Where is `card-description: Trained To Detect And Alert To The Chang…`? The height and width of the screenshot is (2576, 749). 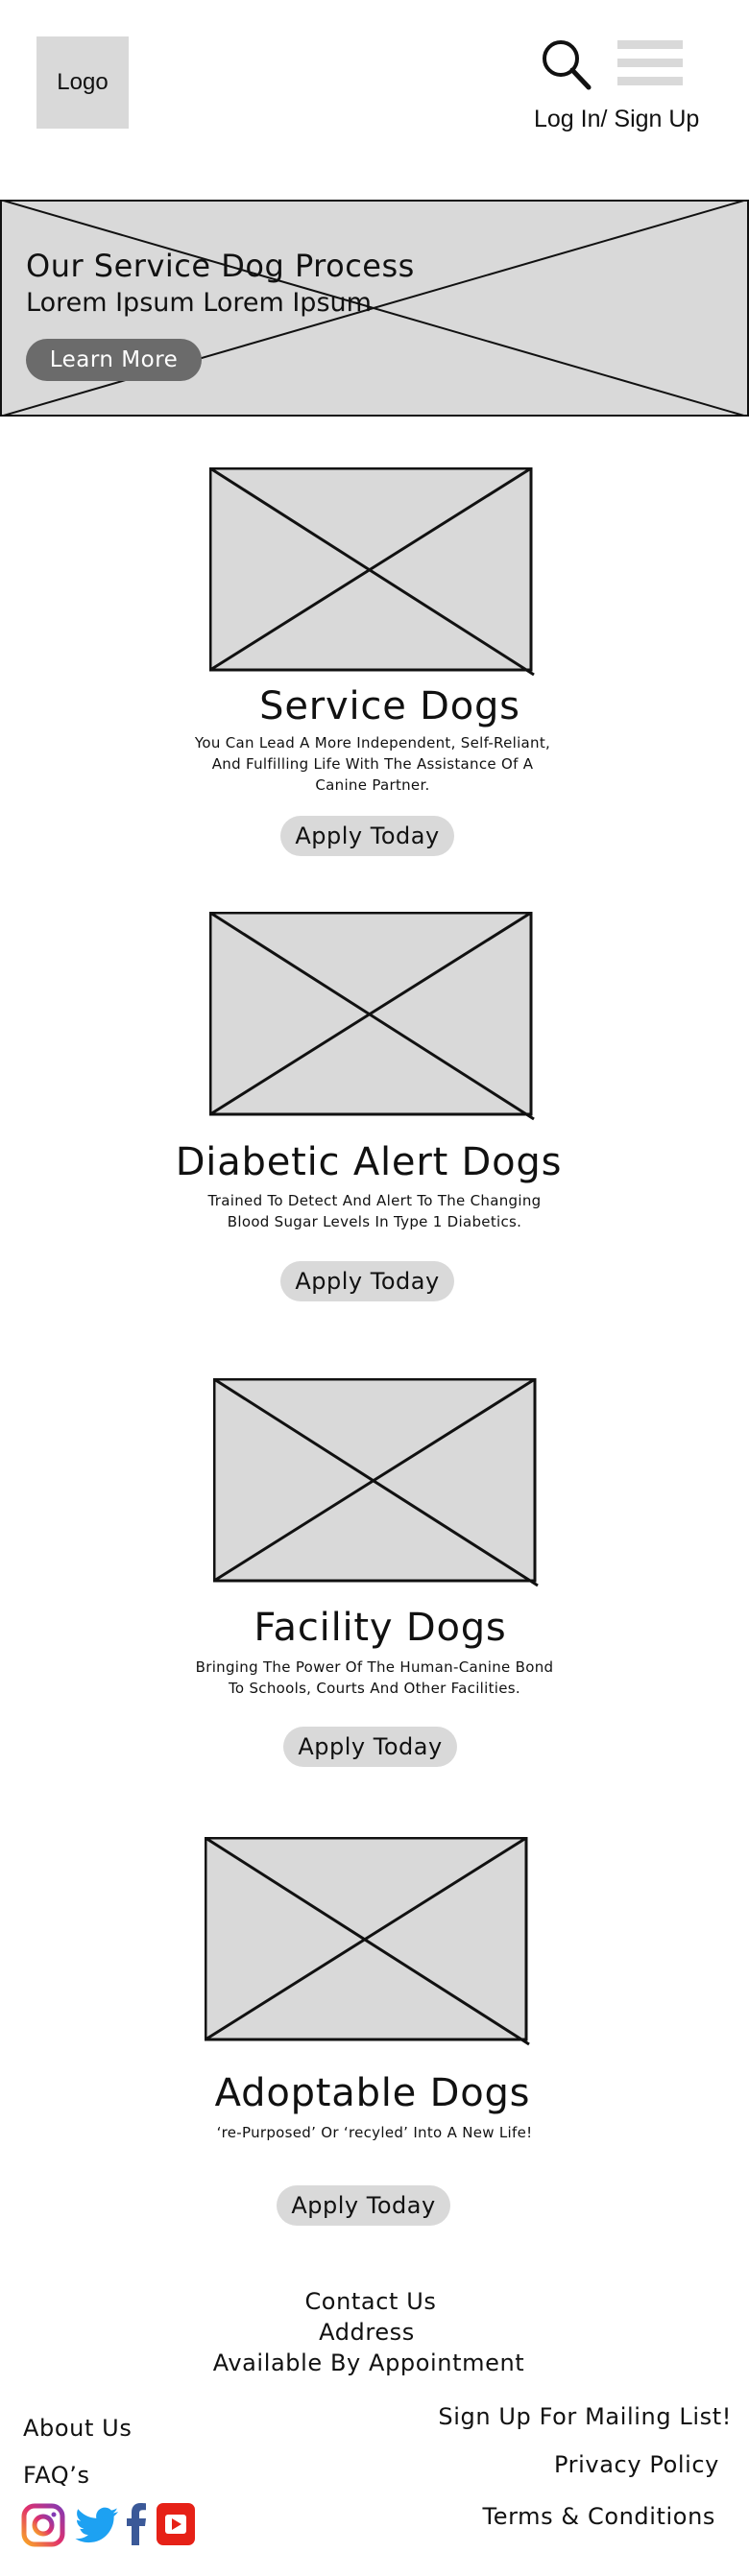 card-description: Trained To Detect And Alert To The Chang… is located at coordinates (374, 1211).